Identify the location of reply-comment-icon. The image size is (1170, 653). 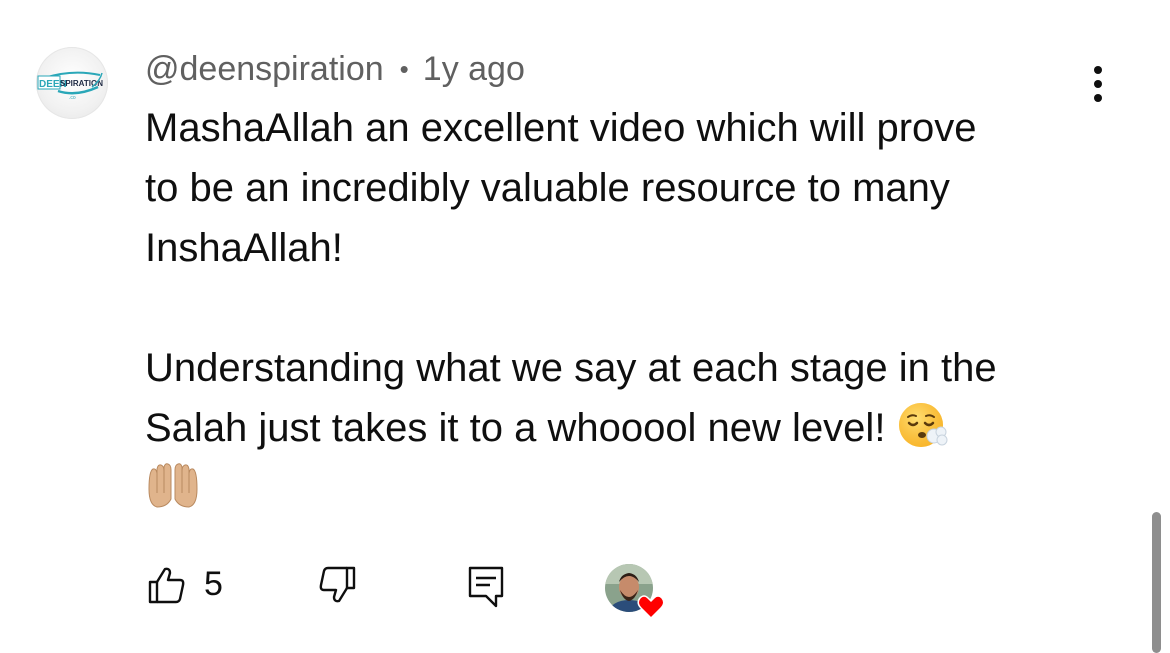
(486, 588).